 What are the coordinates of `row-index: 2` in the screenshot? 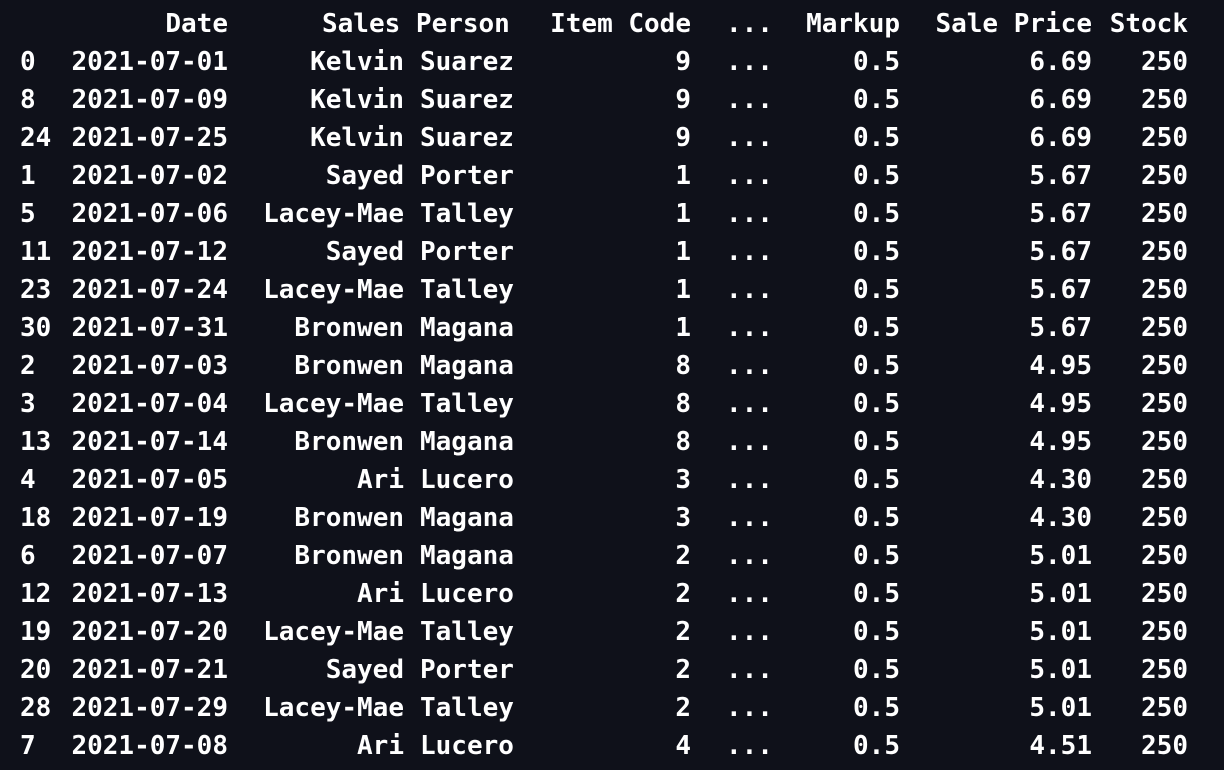 It's located at (28, 366).